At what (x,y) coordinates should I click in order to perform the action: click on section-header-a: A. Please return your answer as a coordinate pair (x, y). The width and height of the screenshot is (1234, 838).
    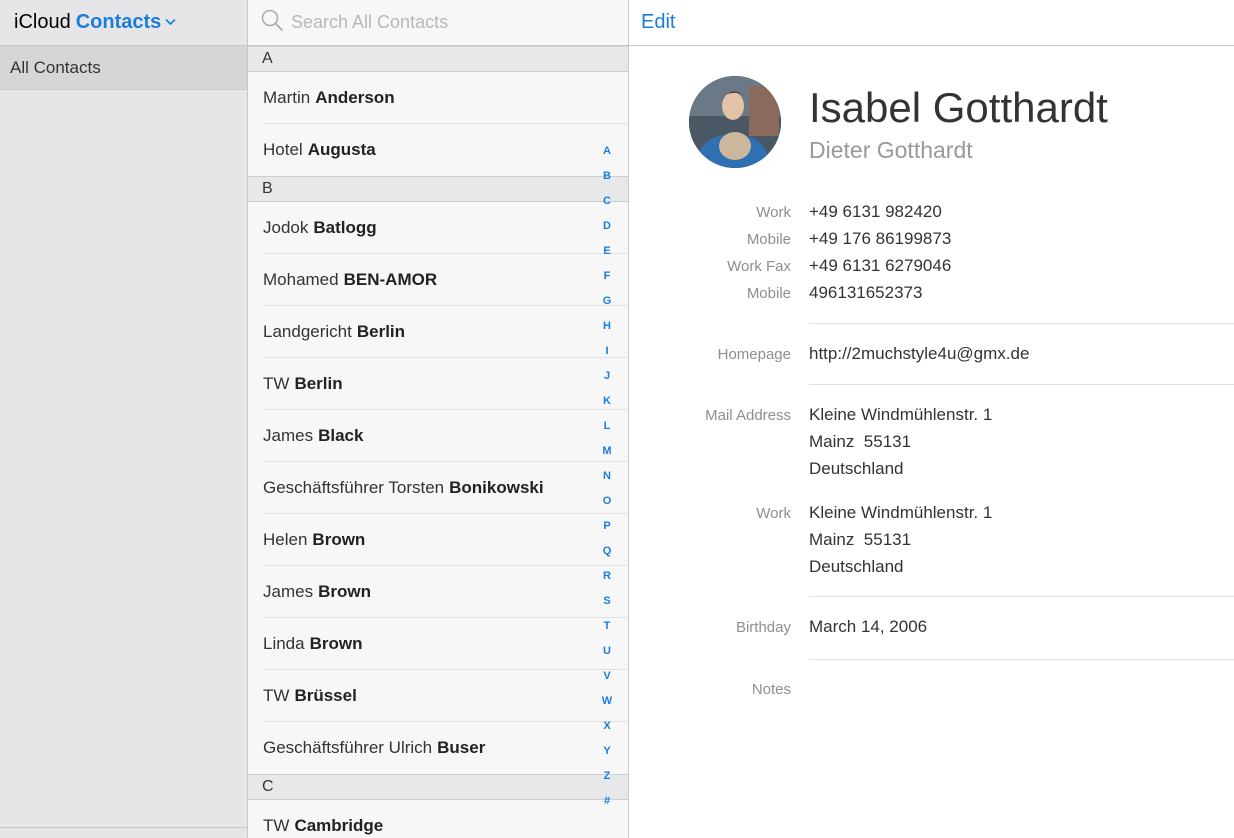
    Looking at the image, I should click on (438, 59).